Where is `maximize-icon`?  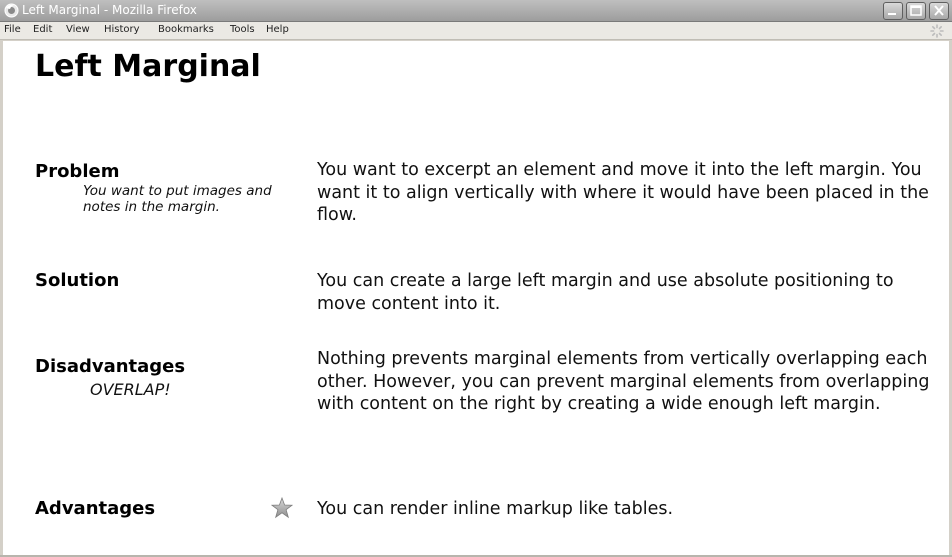 maximize-icon is located at coordinates (916, 10).